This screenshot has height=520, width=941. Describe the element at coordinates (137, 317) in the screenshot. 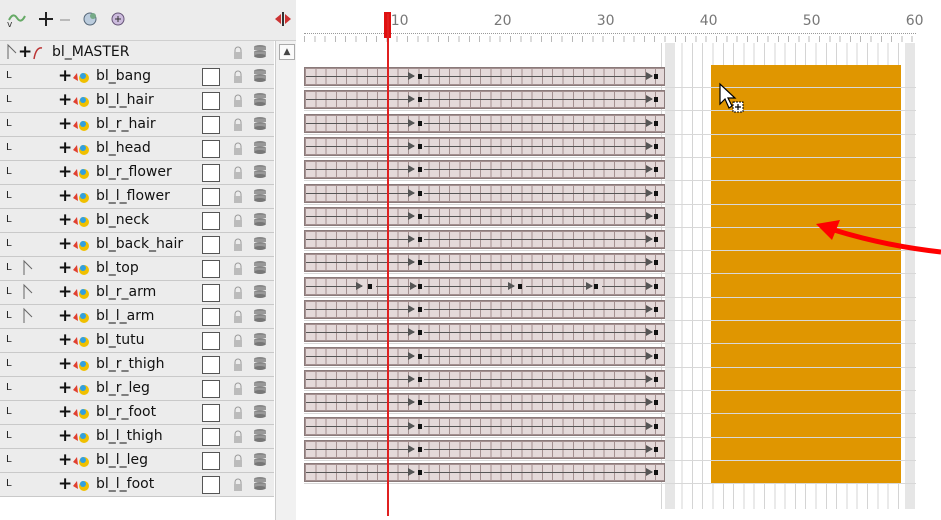

I see `layer-row-bl_l_arm: L + bl_l_arm` at that location.